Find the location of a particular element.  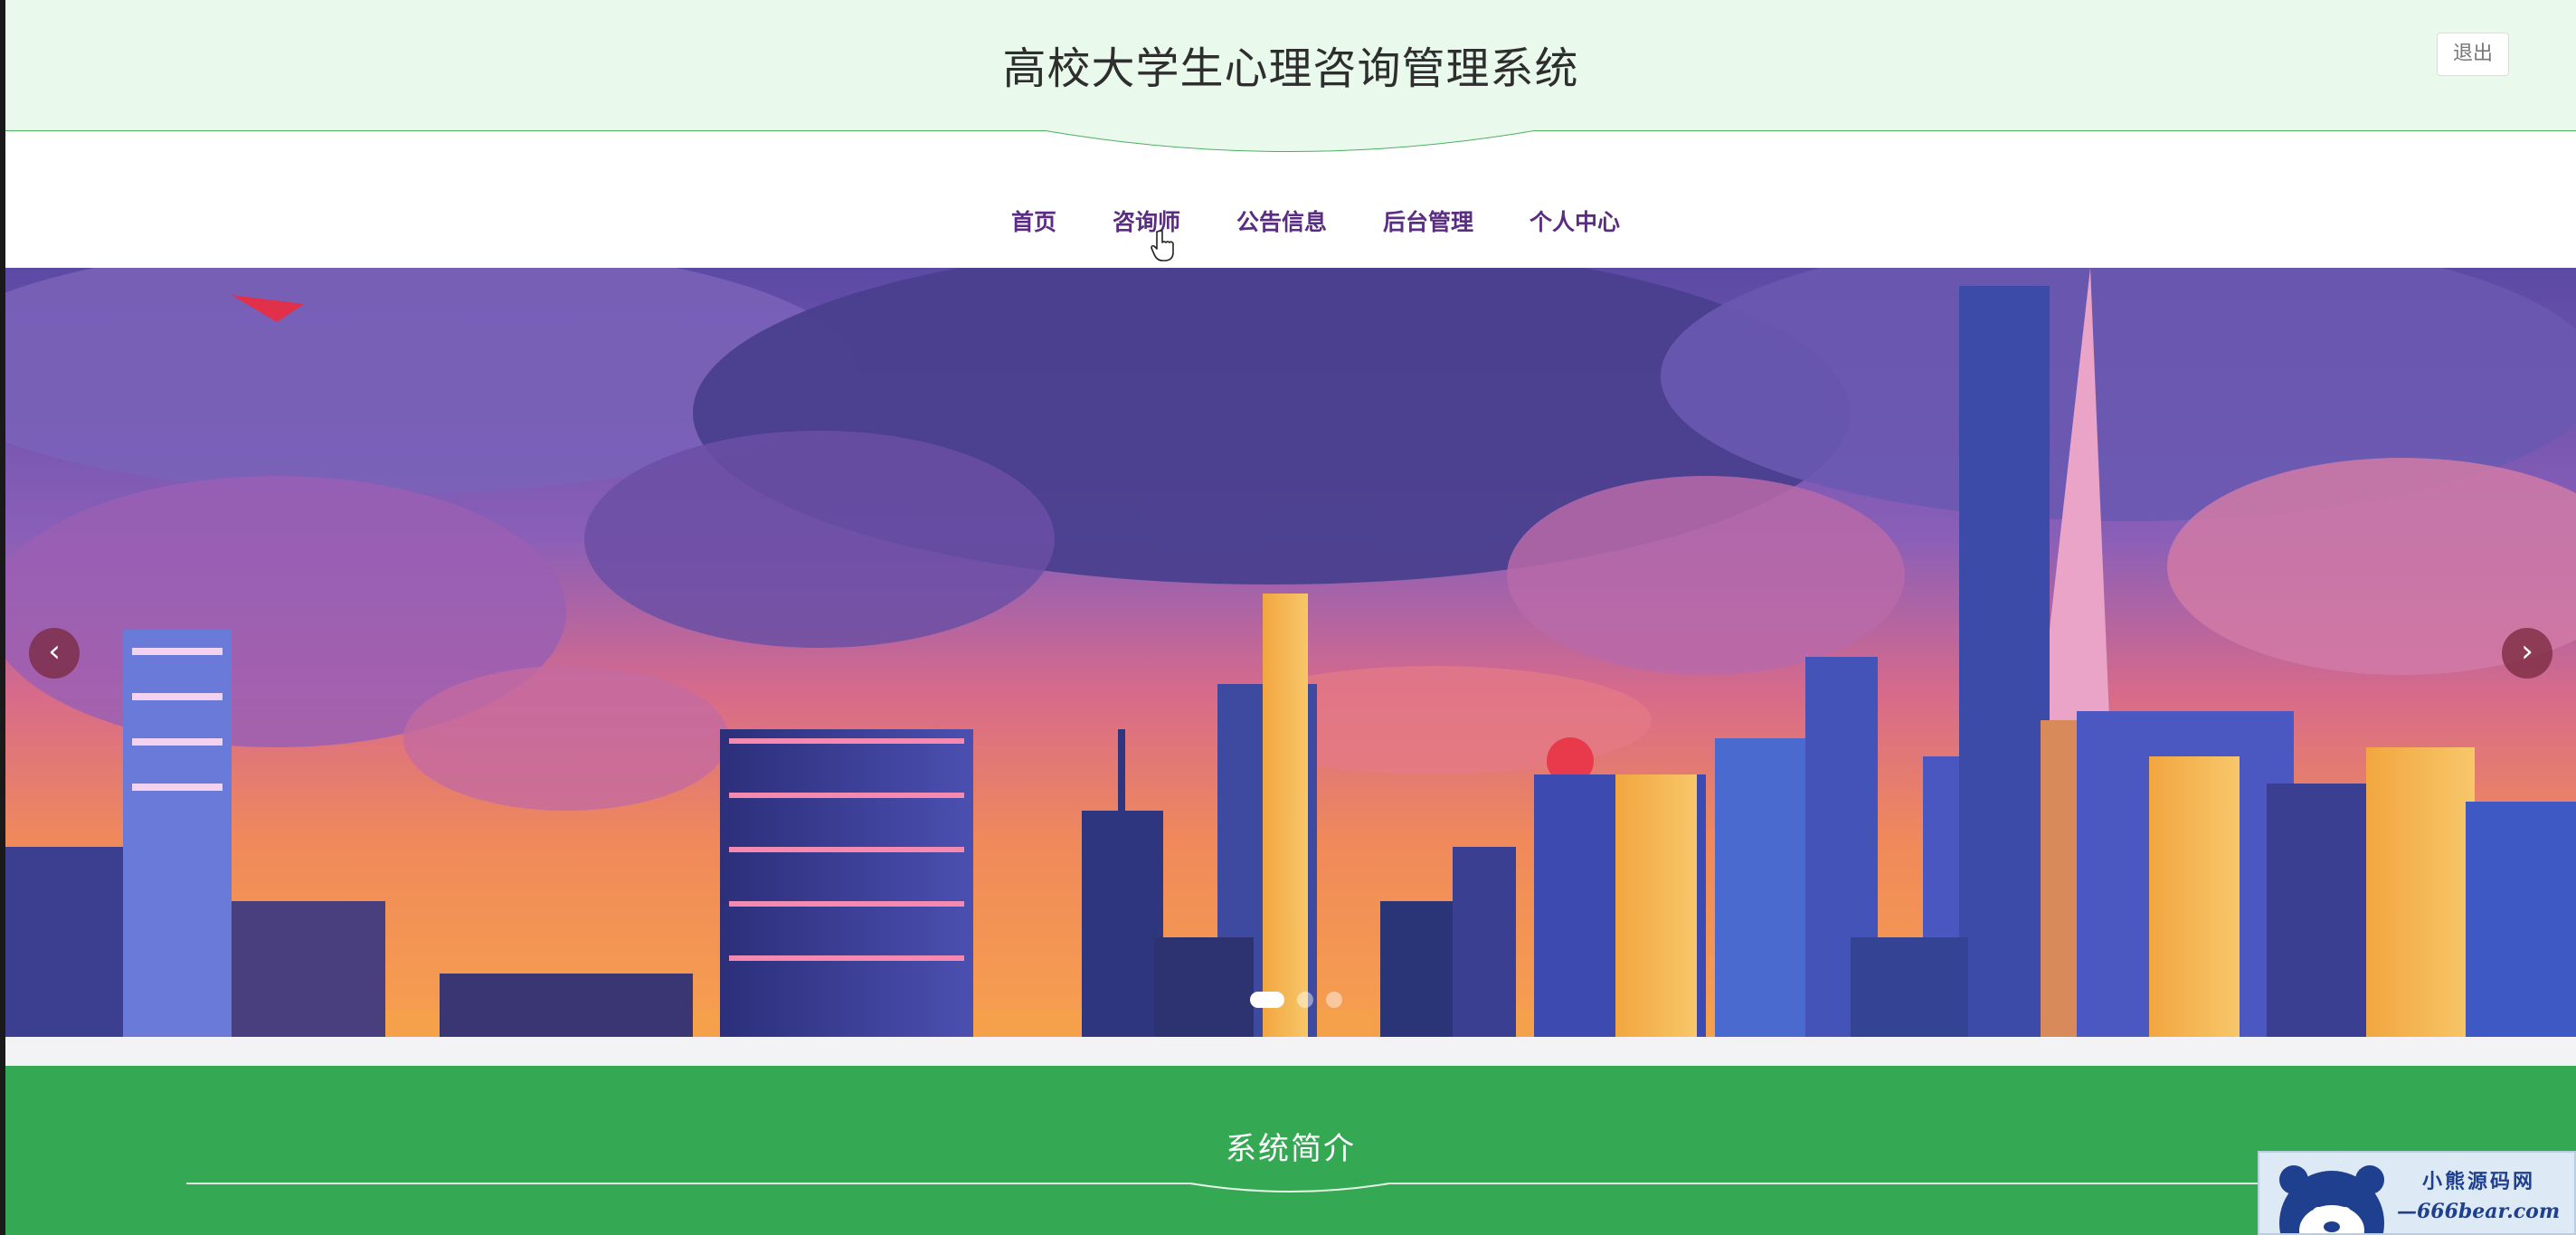

system-intro-section: 系统简介 is located at coordinates (1291, 1150).